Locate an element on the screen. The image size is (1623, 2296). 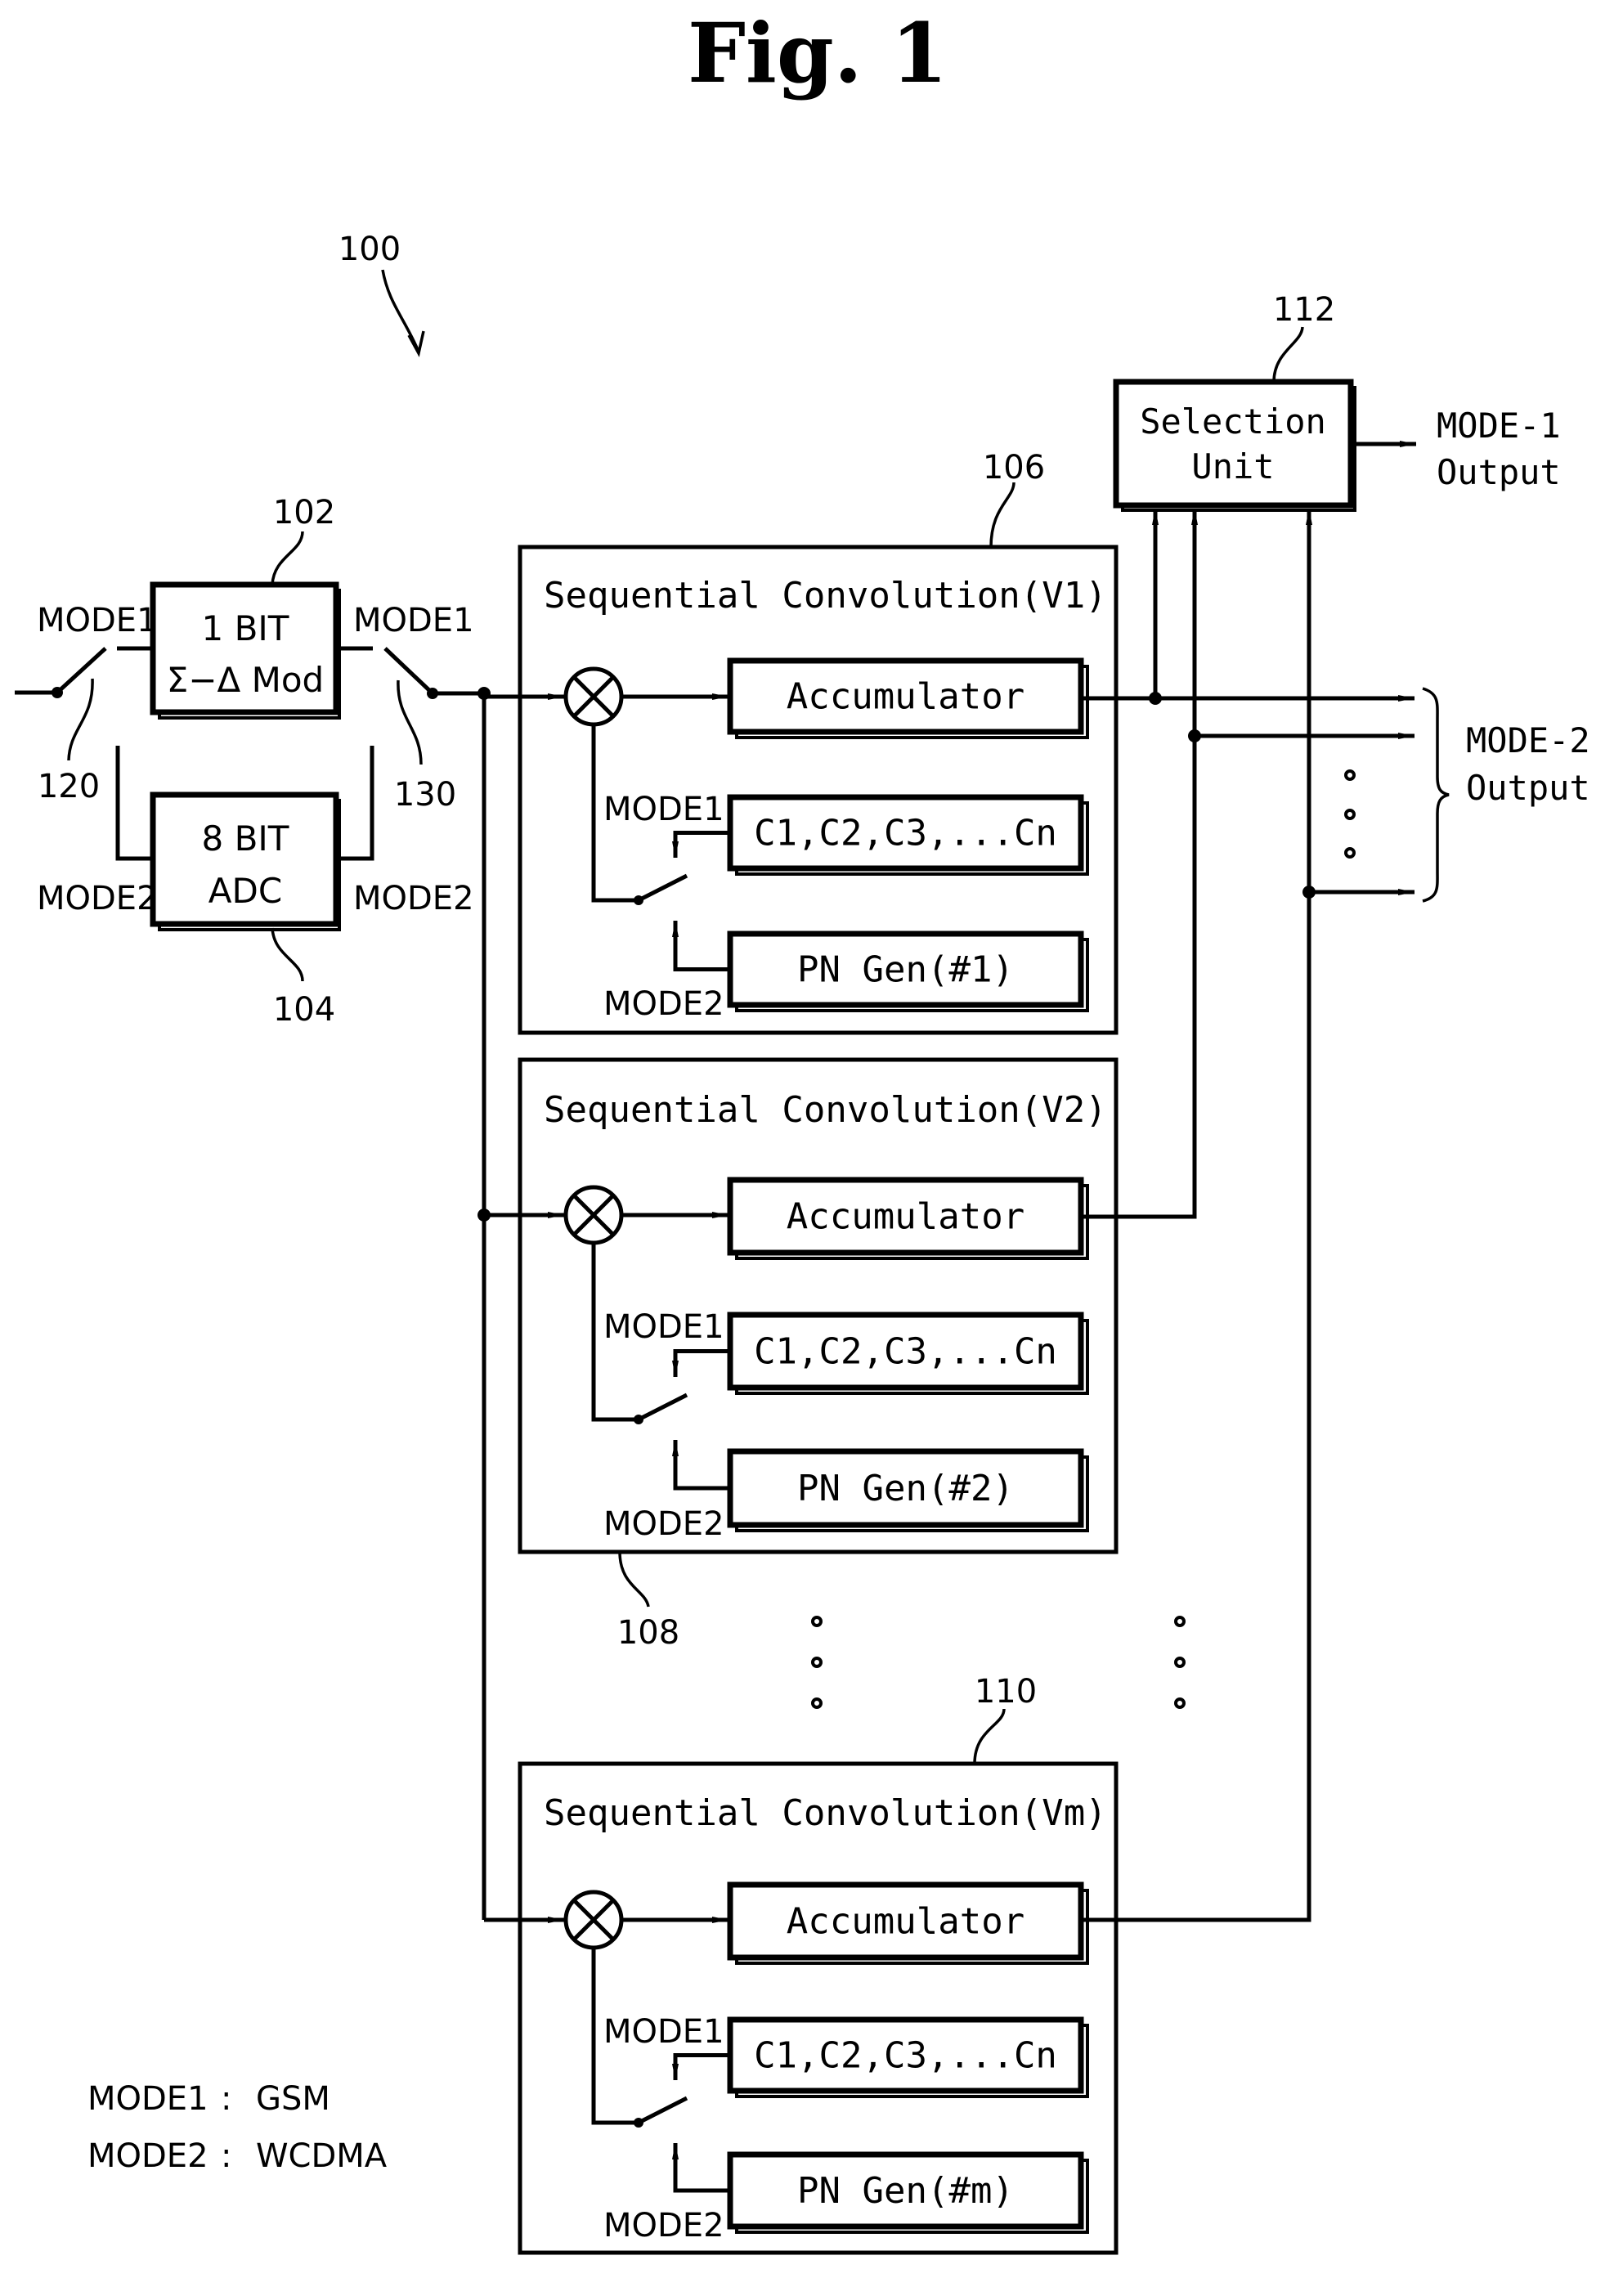
legend-sep1: : is located at coordinates (226, 2099).